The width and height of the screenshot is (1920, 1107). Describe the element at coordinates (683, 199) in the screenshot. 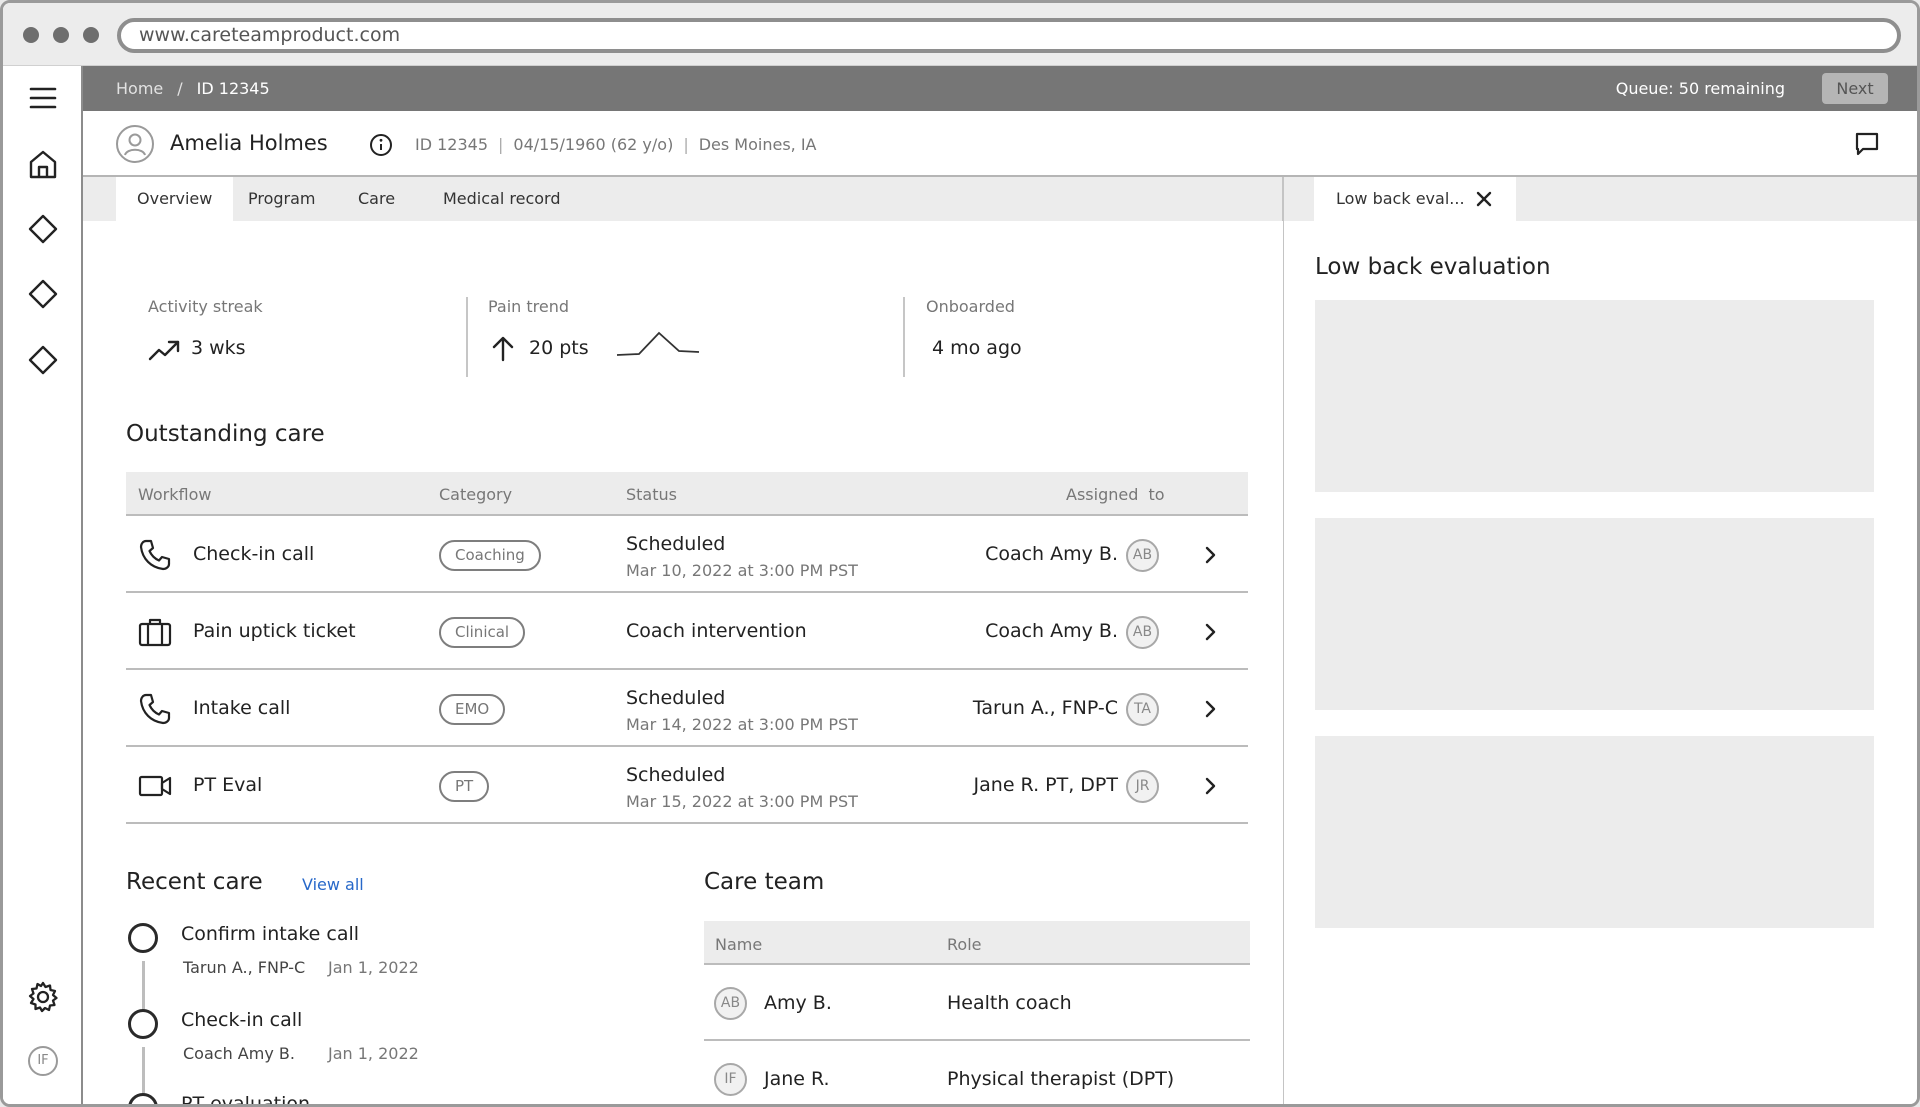

I see `tab-bar: Overview Program Care Medical record` at that location.